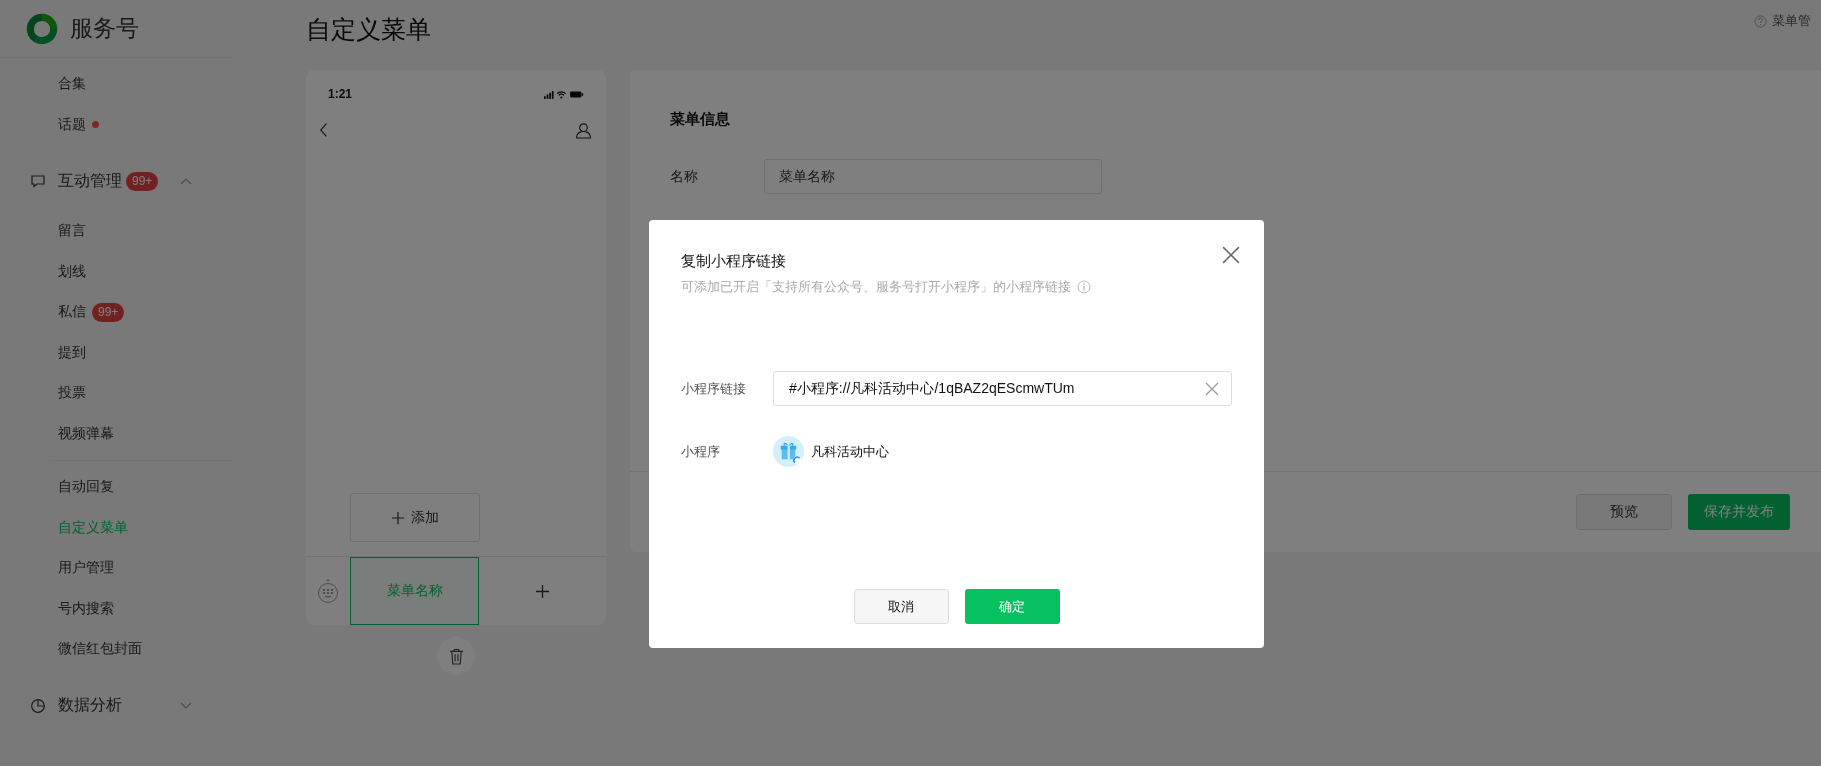 The width and height of the screenshot is (1821, 766). Describe the element at coordinates (415, 517) in the screenshot. I see `add-submenu-button: 添加` at that location.